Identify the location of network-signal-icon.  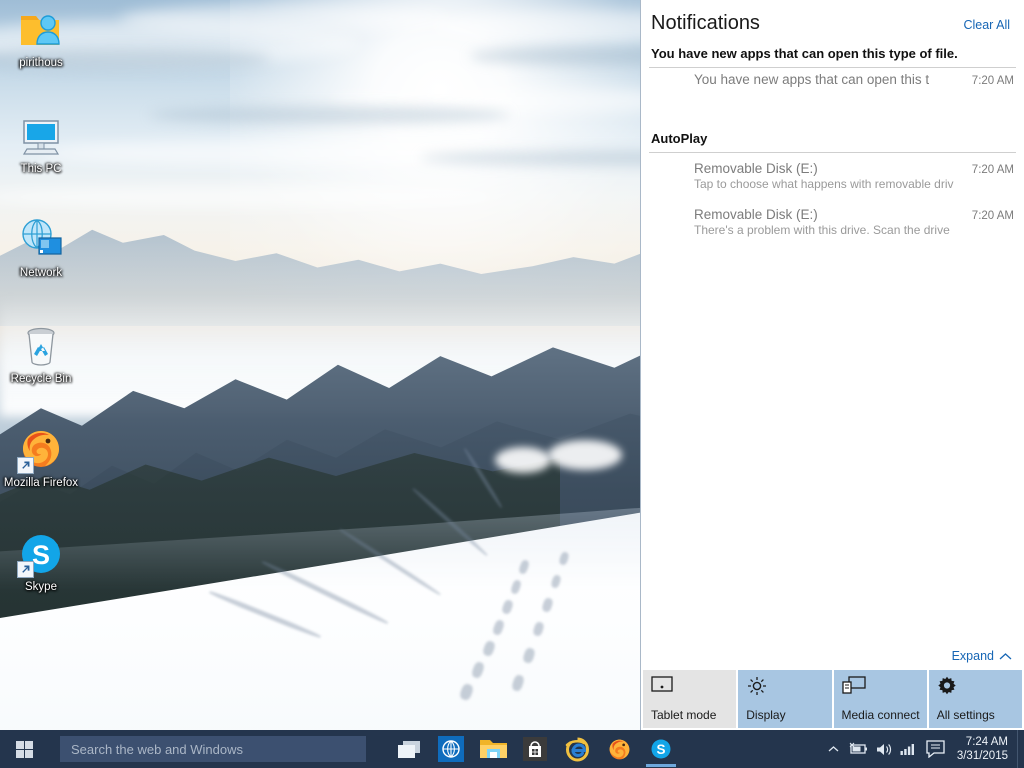
(907, 749).